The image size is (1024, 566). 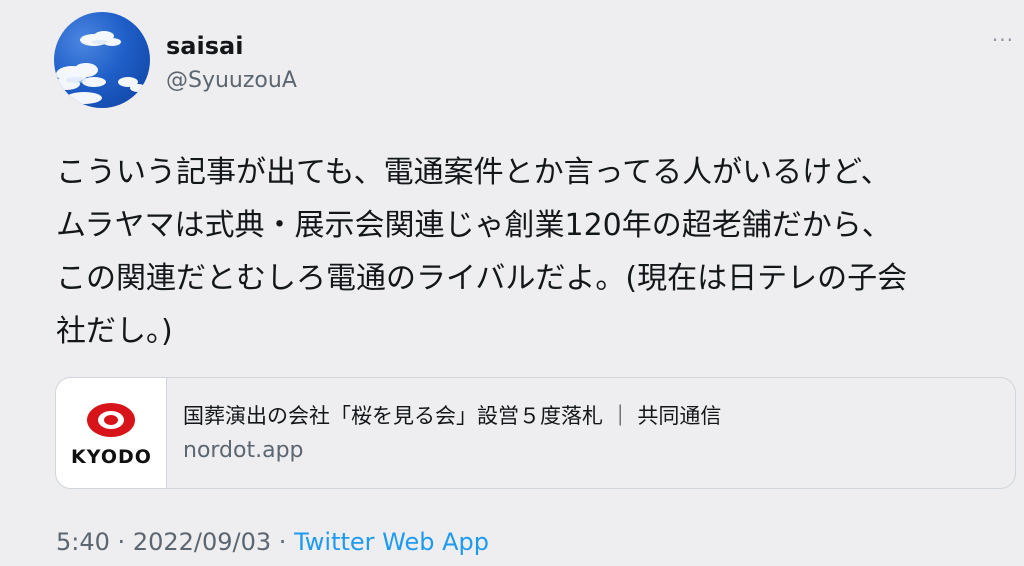 I want to click on tweet-source-link: Twitter Web App, so click(x=391, y=542).